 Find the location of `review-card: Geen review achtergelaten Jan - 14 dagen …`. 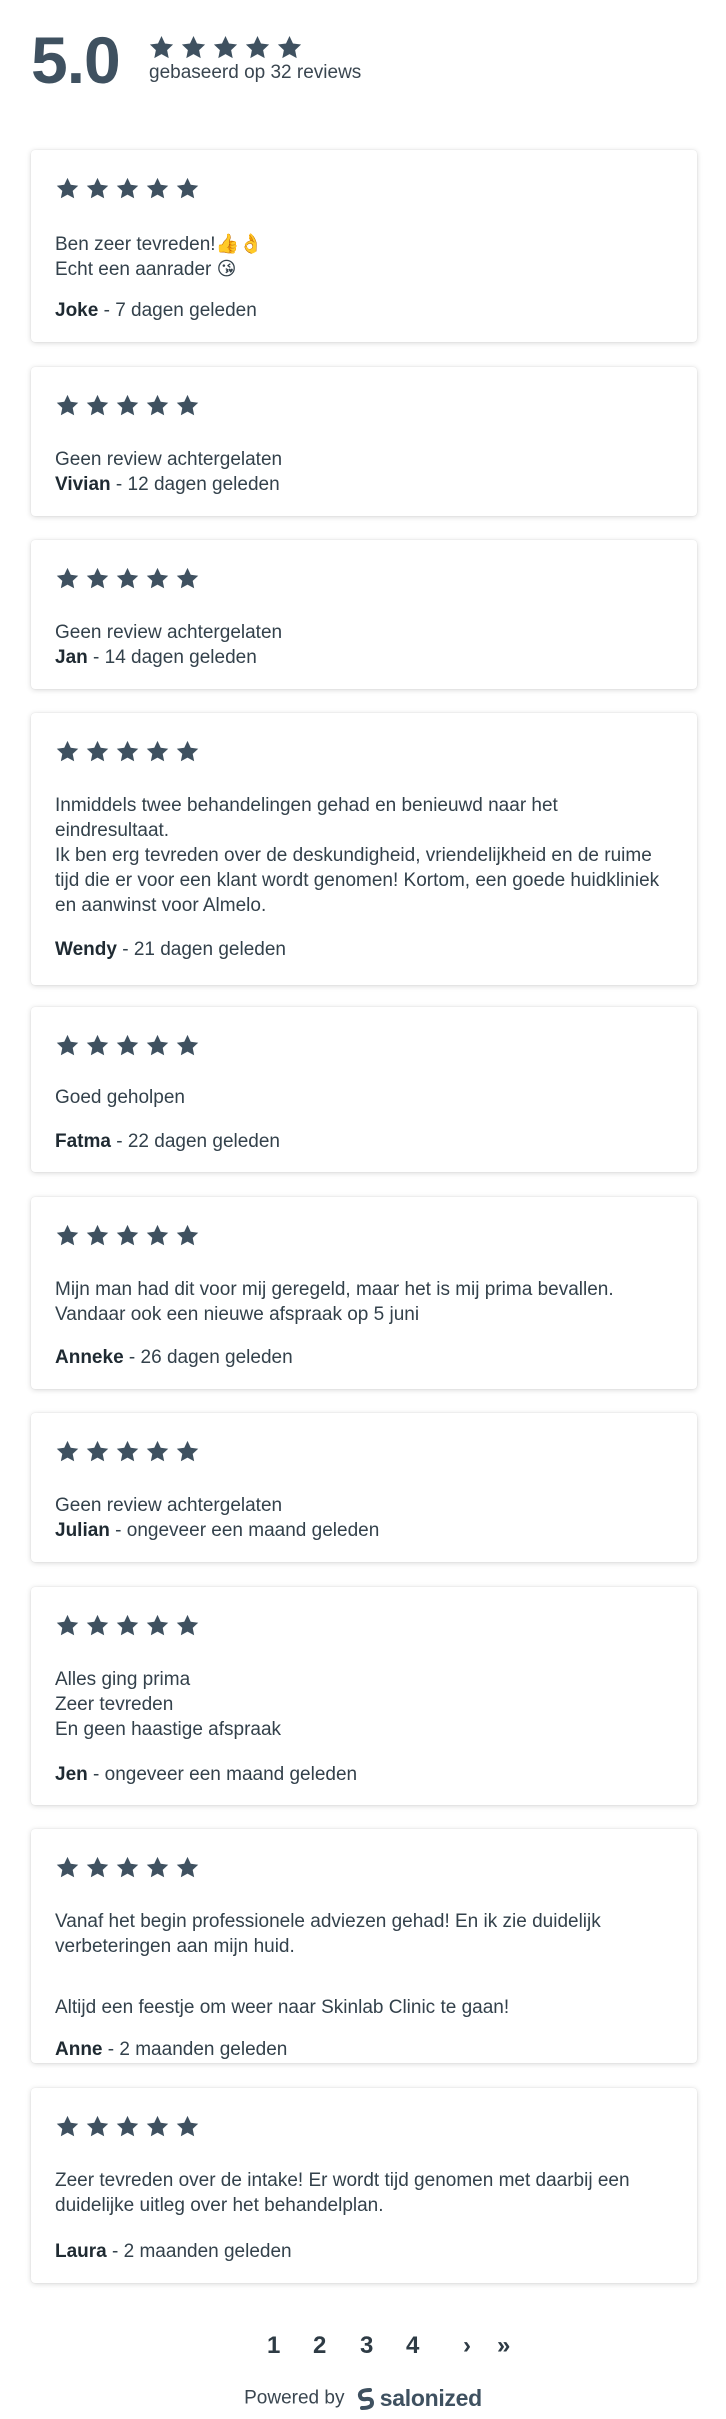

review-card: Geen review achtergelaten Jan - 14 dagen … is located at coordinates (364, 614).